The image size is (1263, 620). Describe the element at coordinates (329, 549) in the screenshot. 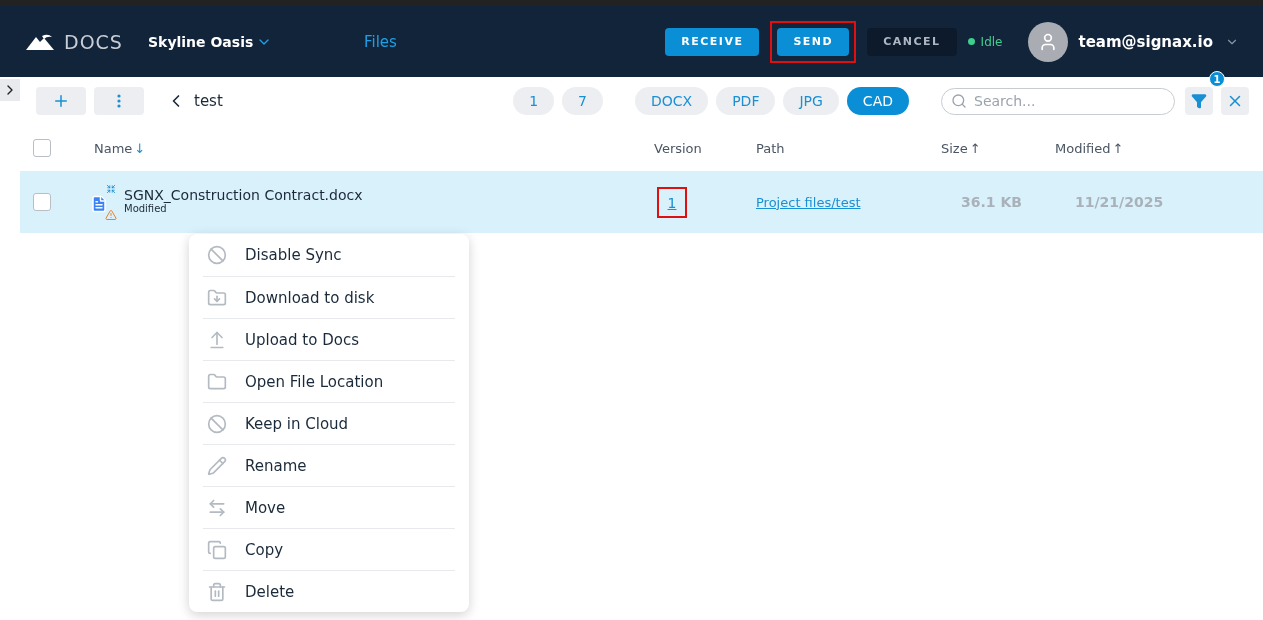

I see `menu-item: Copy` at that location.